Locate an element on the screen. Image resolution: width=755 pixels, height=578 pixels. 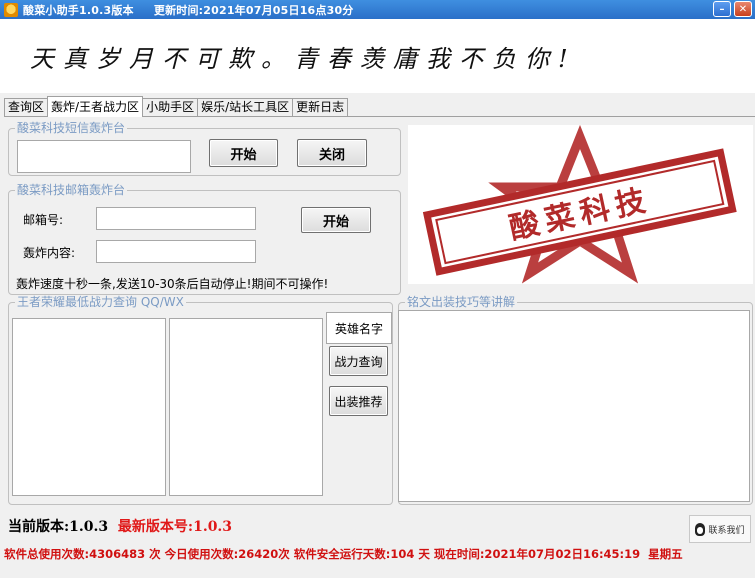
speed-notice: 轰炸速度十秒一条,发送10-30条后自动停止!期间不可操作! is located at coordinates (172, 284).